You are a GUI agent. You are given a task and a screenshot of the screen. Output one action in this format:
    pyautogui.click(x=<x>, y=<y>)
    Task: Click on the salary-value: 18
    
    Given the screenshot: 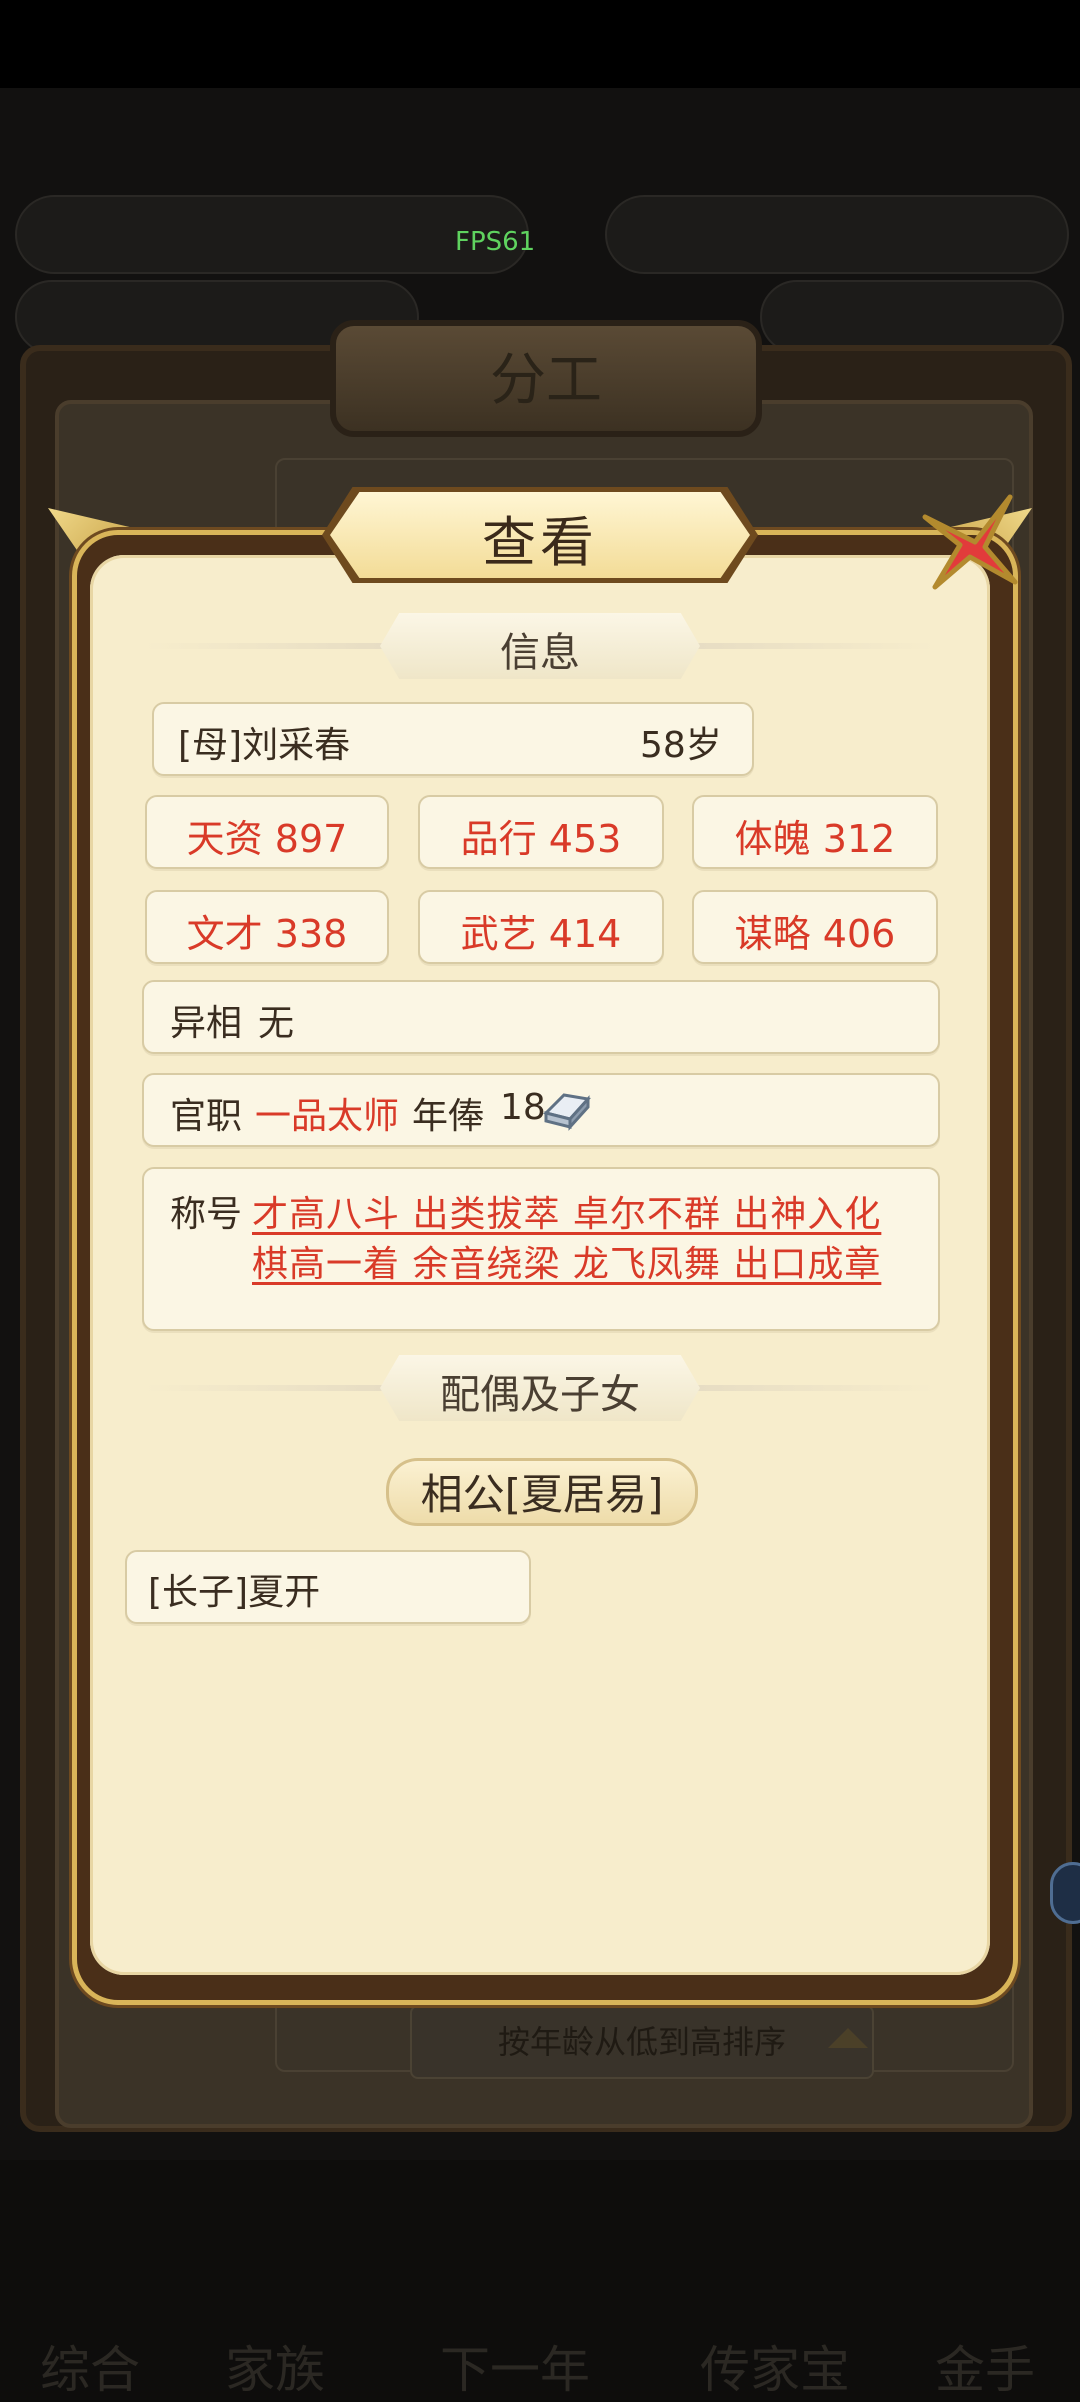 What is the action you would take?
    pyautogui.click(x=523, y=1107)
    